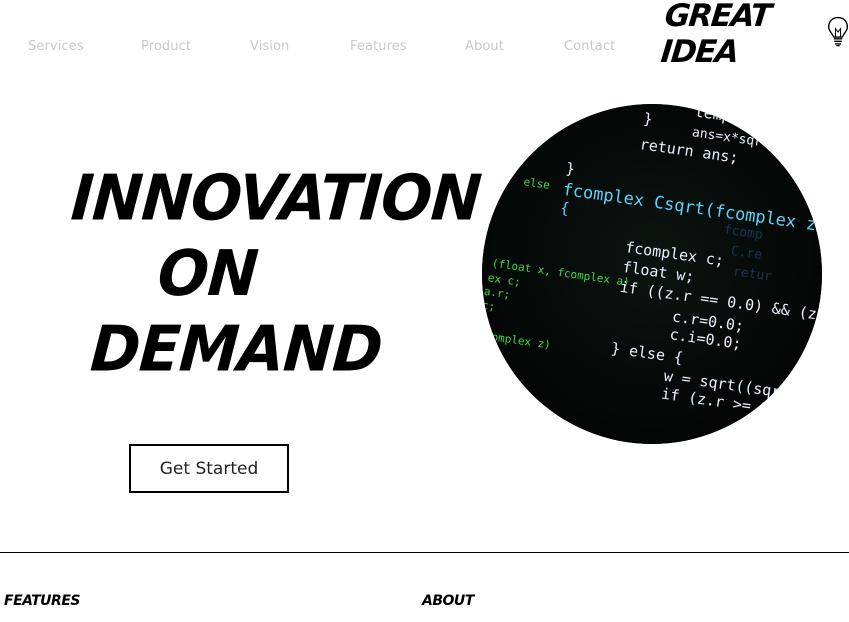  Describe the element at coordinates (484, 46) in the screenshot. I see `nav-item-about: About` at that location.